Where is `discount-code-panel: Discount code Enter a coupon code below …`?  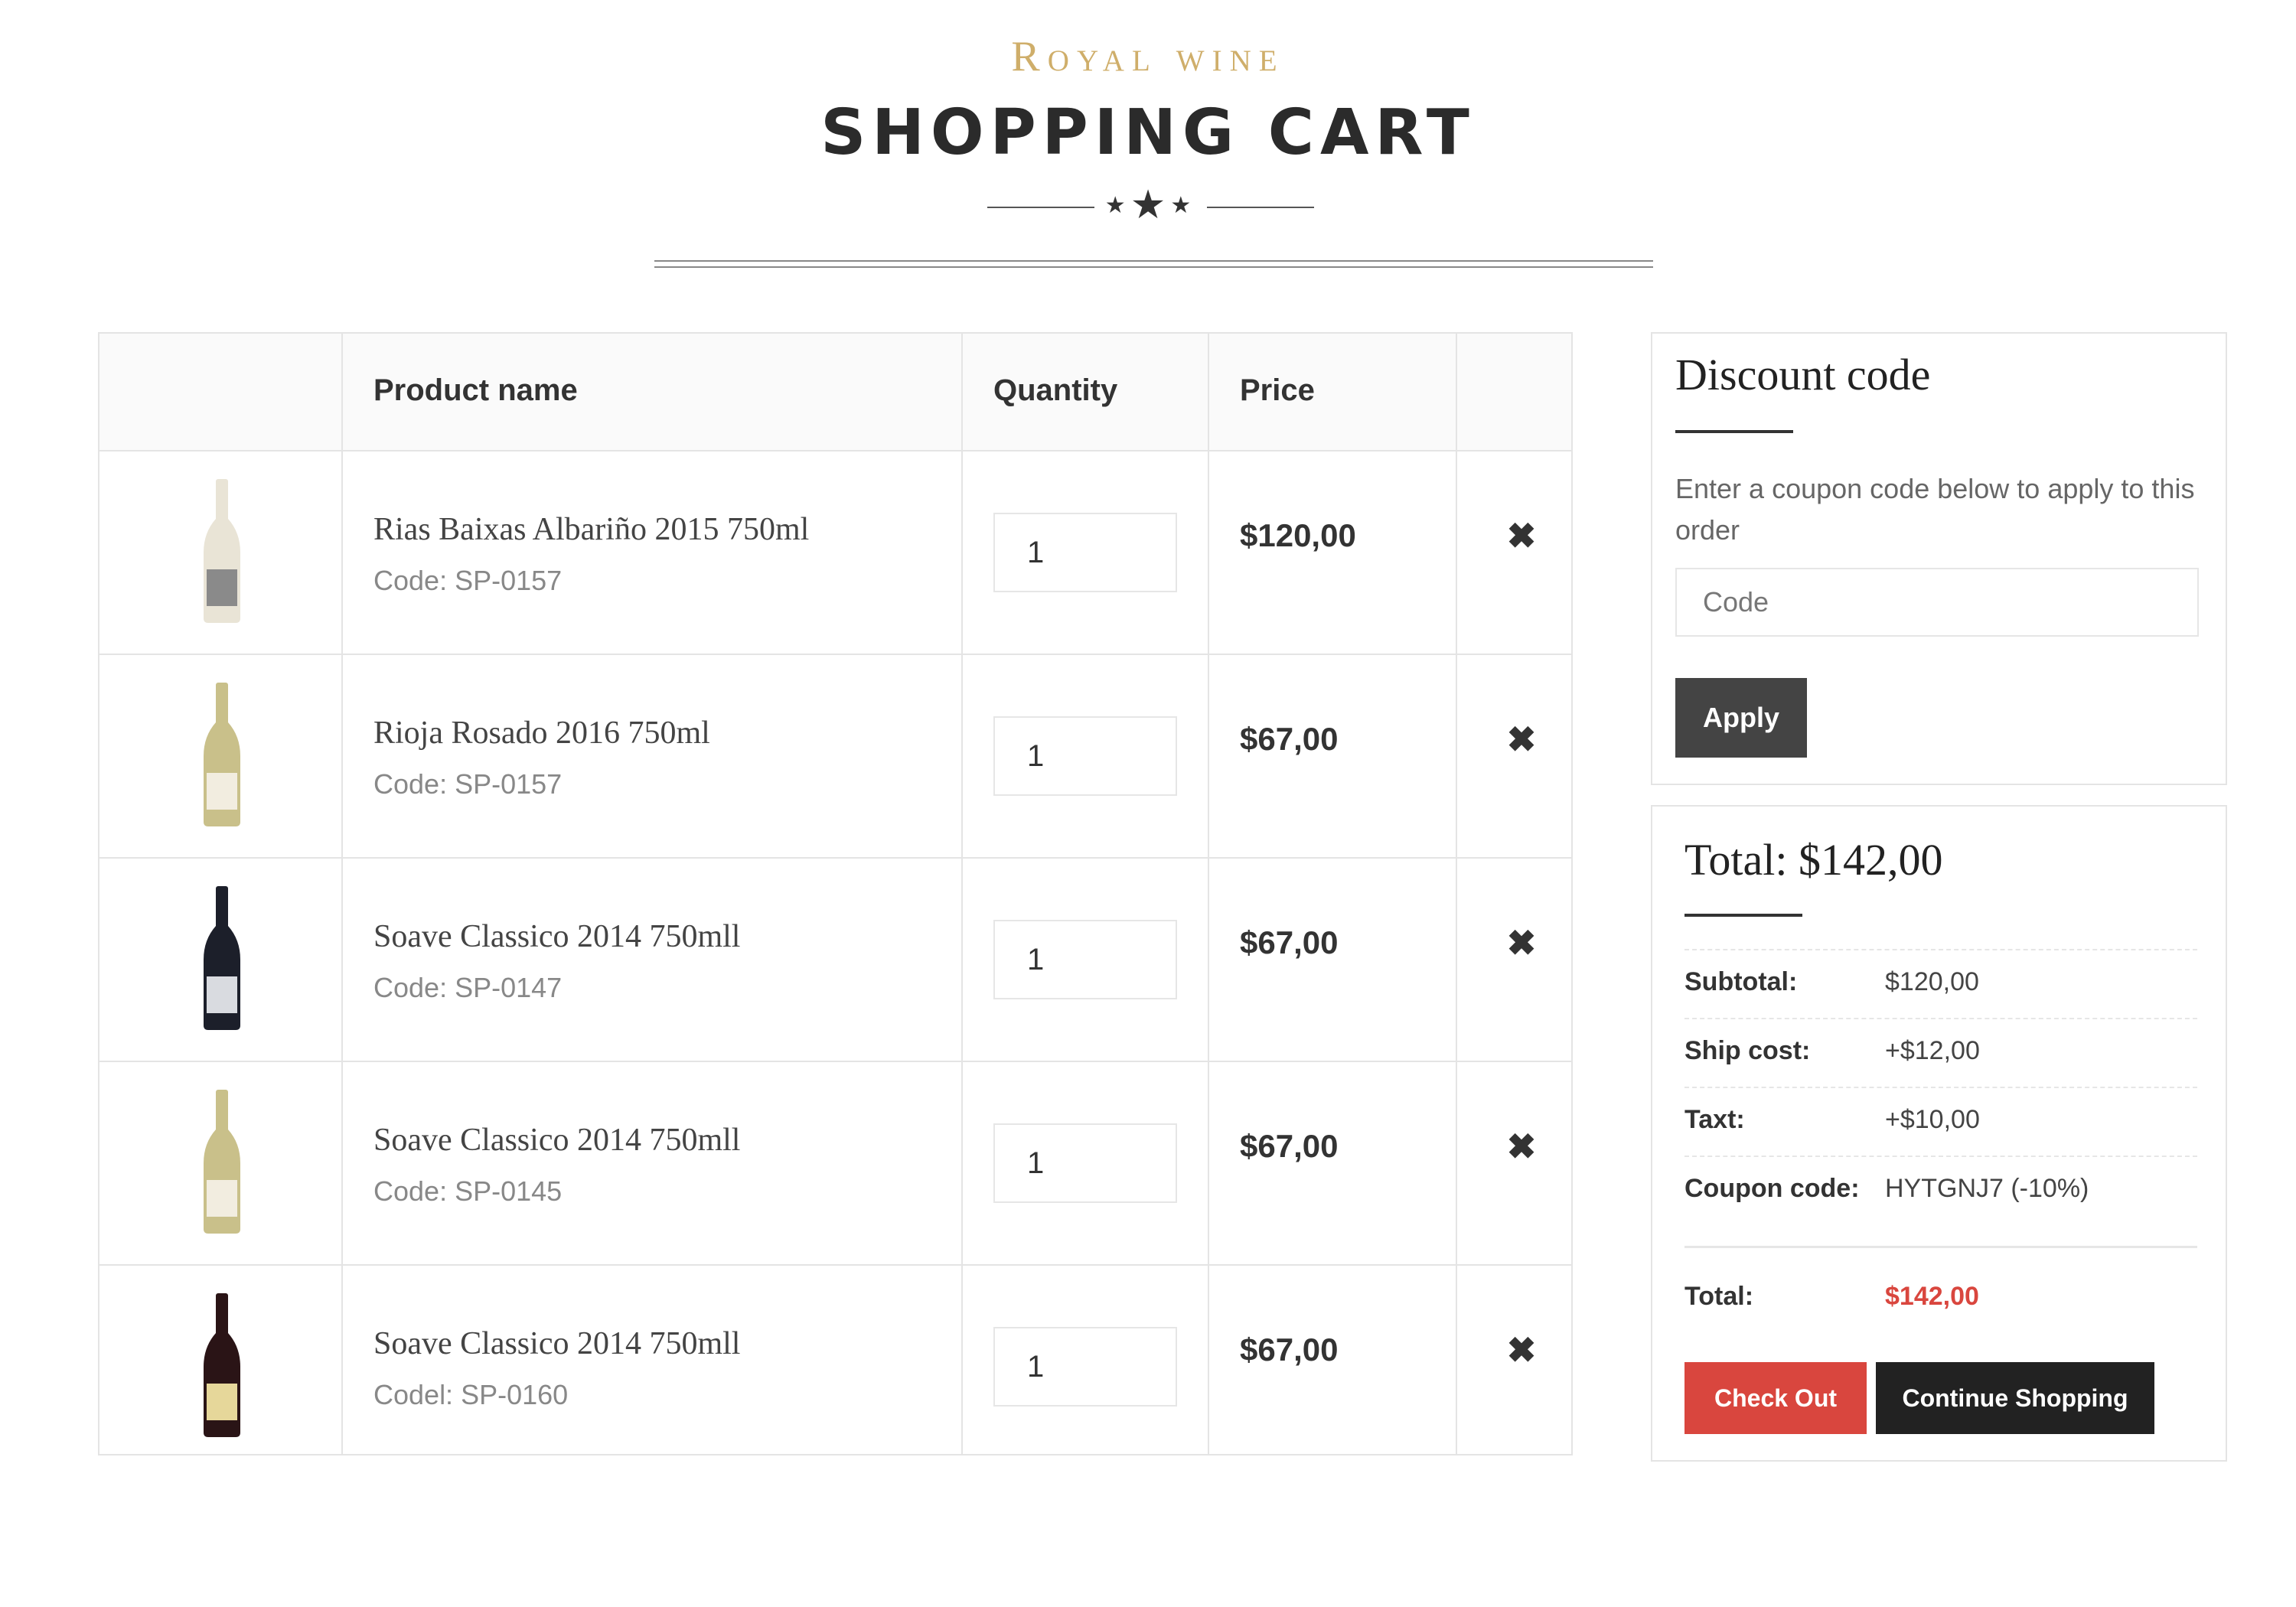
discount-code-panel: Discount code Enter a coupon code below … is located at coordinates (1939, 558).